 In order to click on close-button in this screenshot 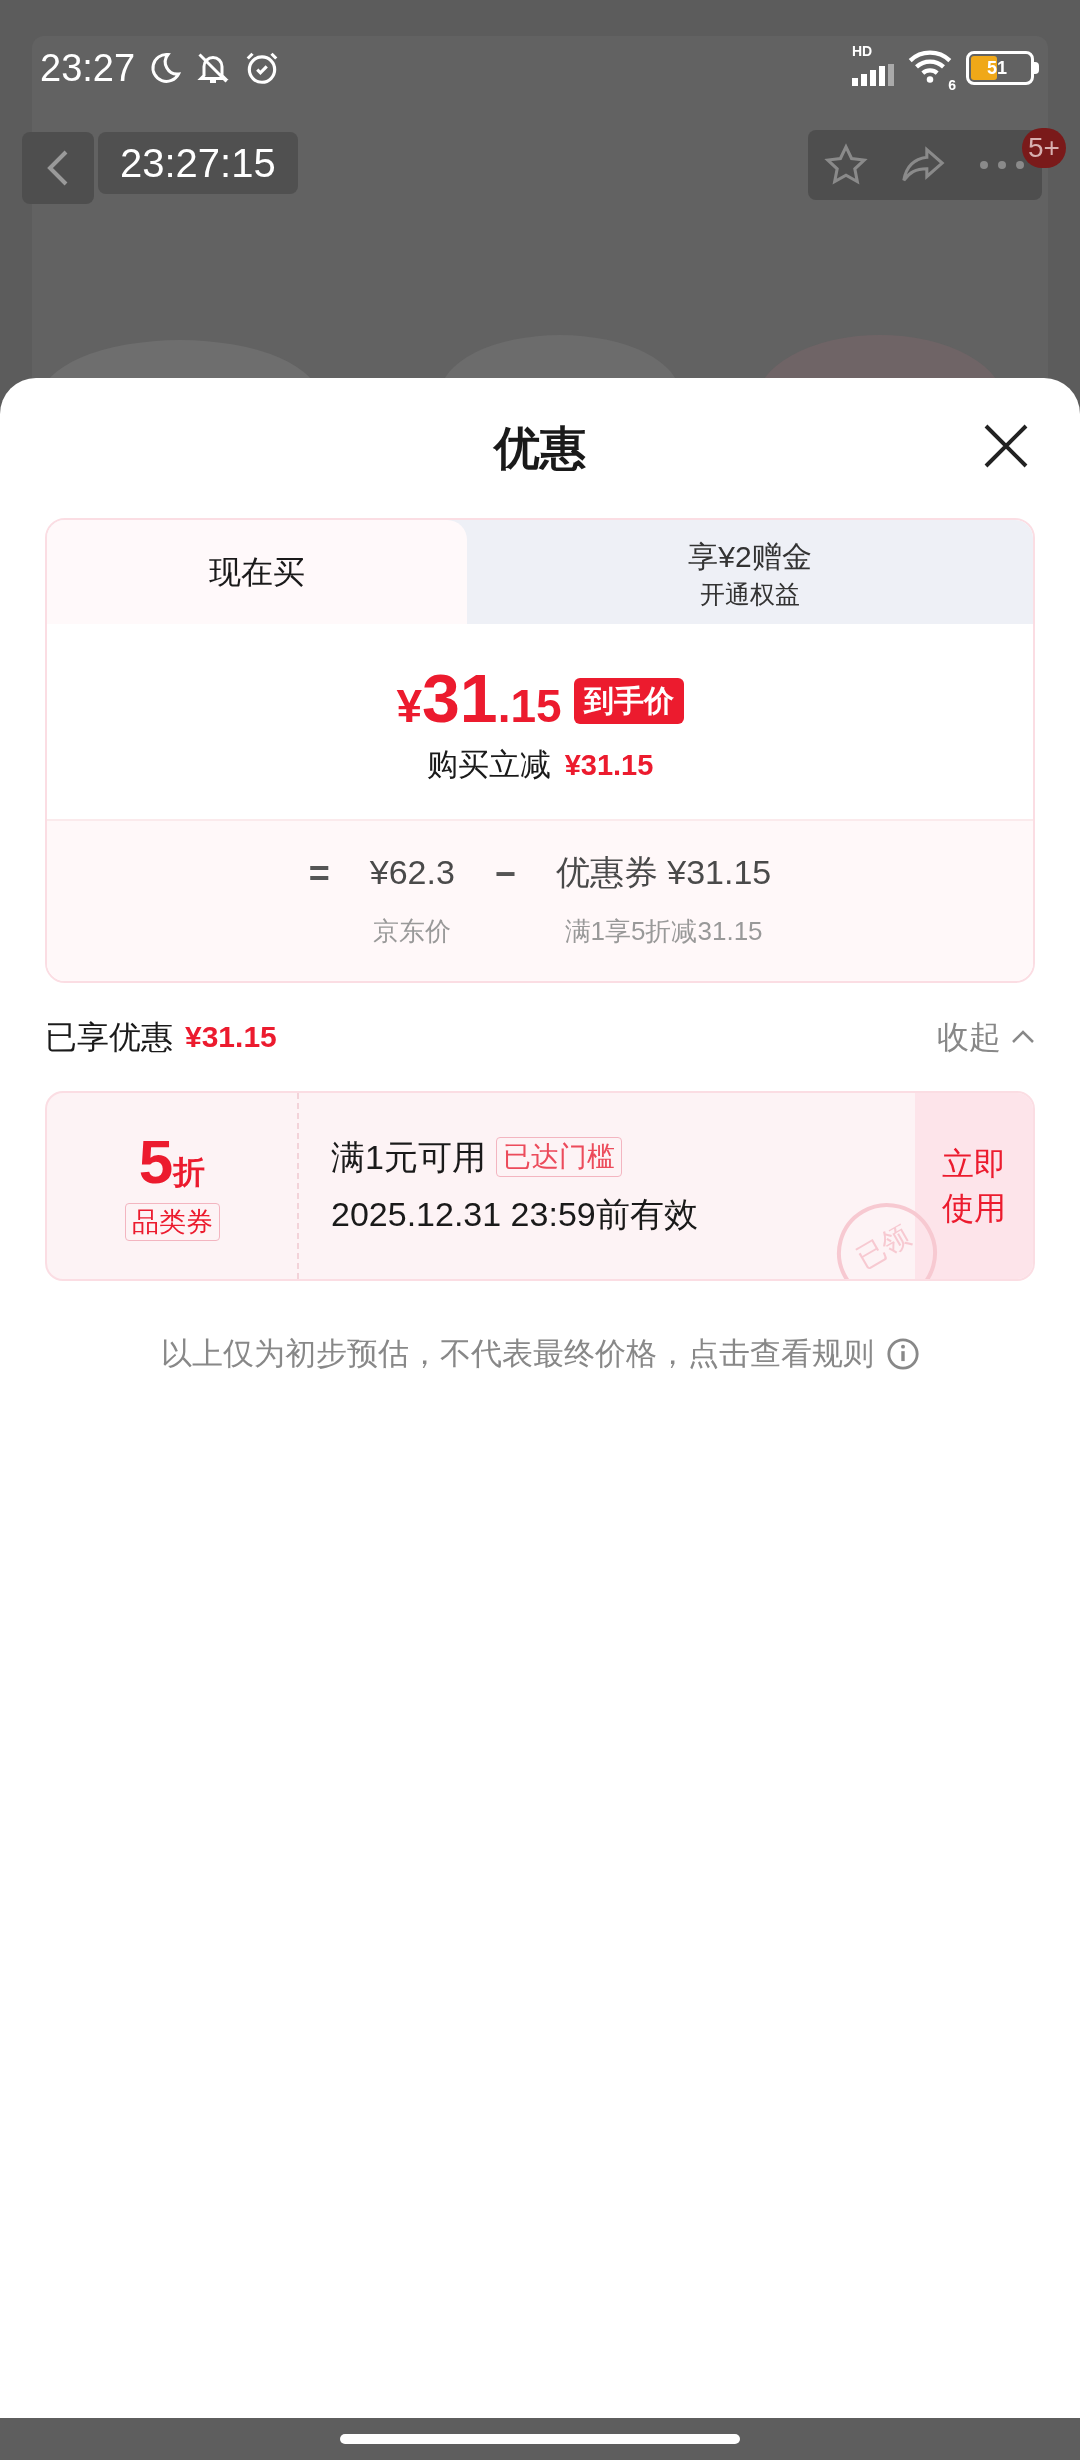, I will do `click(1006, 446)`.